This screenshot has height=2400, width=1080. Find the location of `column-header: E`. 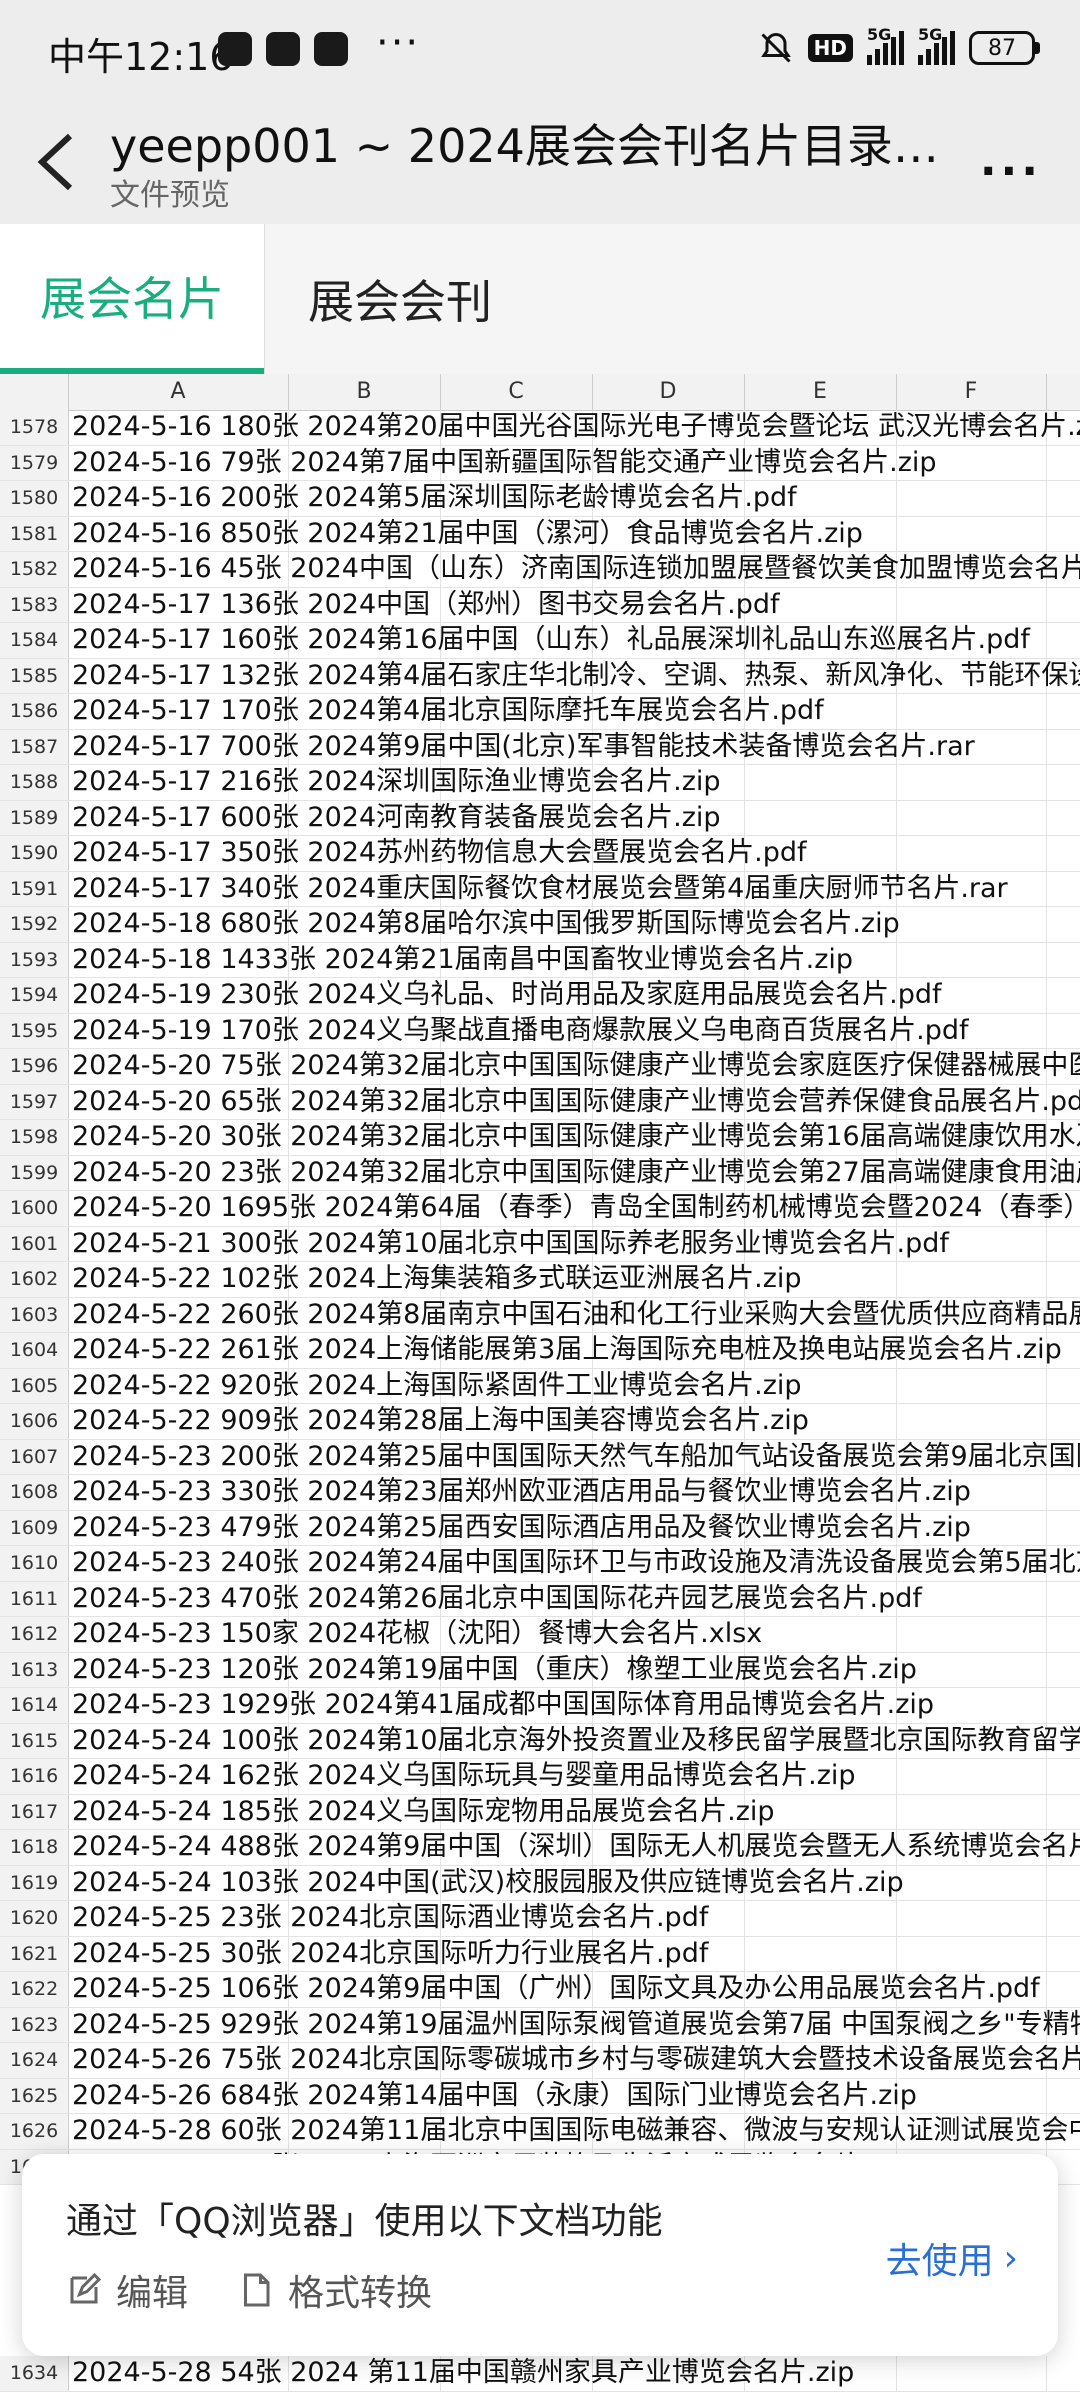

column-header: E is located at coordinates (820, 392).